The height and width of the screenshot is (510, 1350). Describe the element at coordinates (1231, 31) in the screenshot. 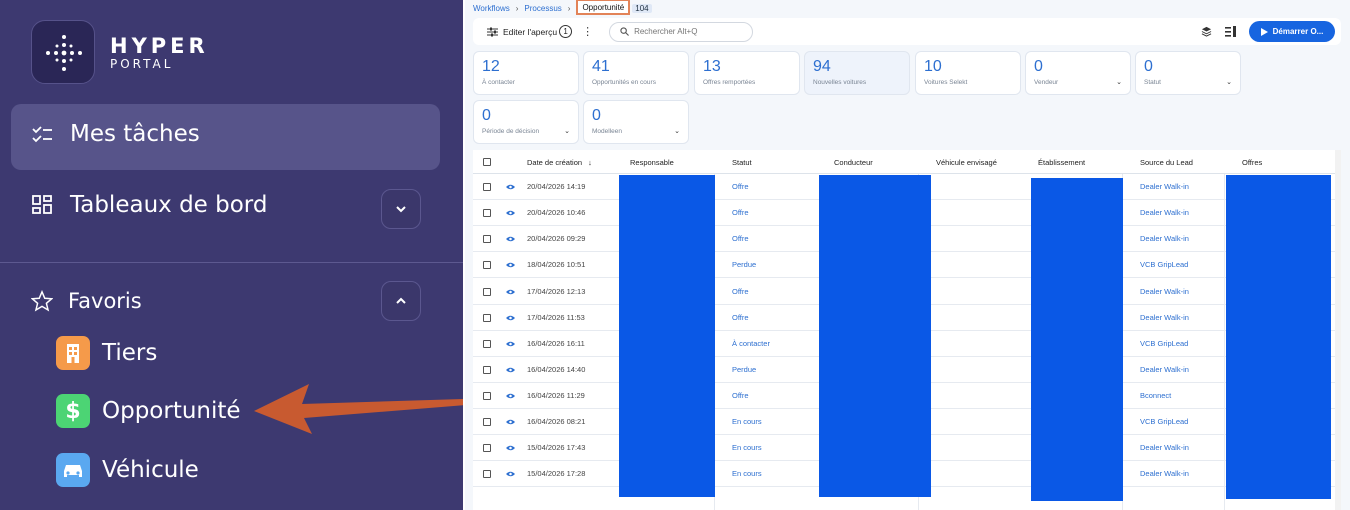

I see `column-settings-icon` at that location.